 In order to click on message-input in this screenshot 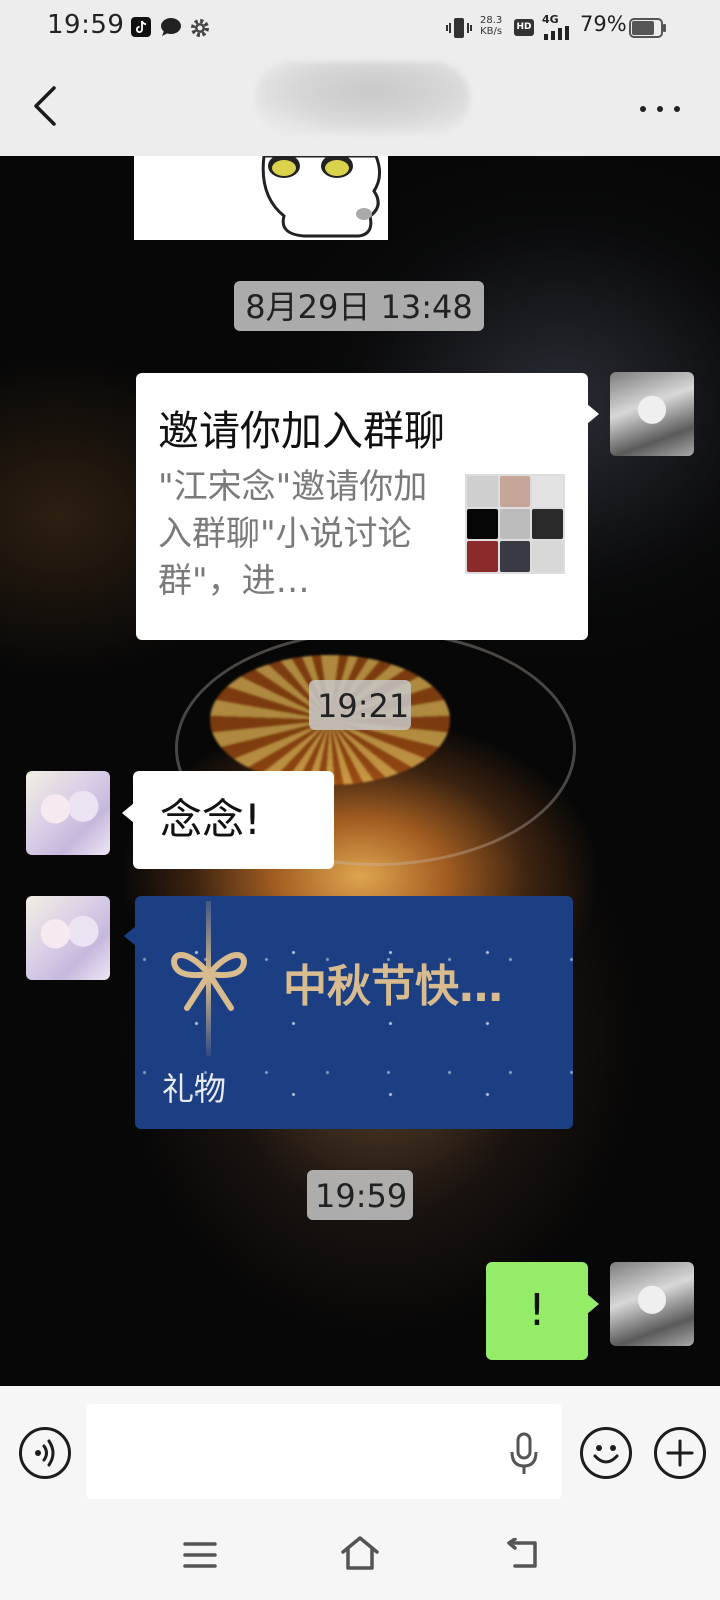, I will do `click(324, 1451)`.